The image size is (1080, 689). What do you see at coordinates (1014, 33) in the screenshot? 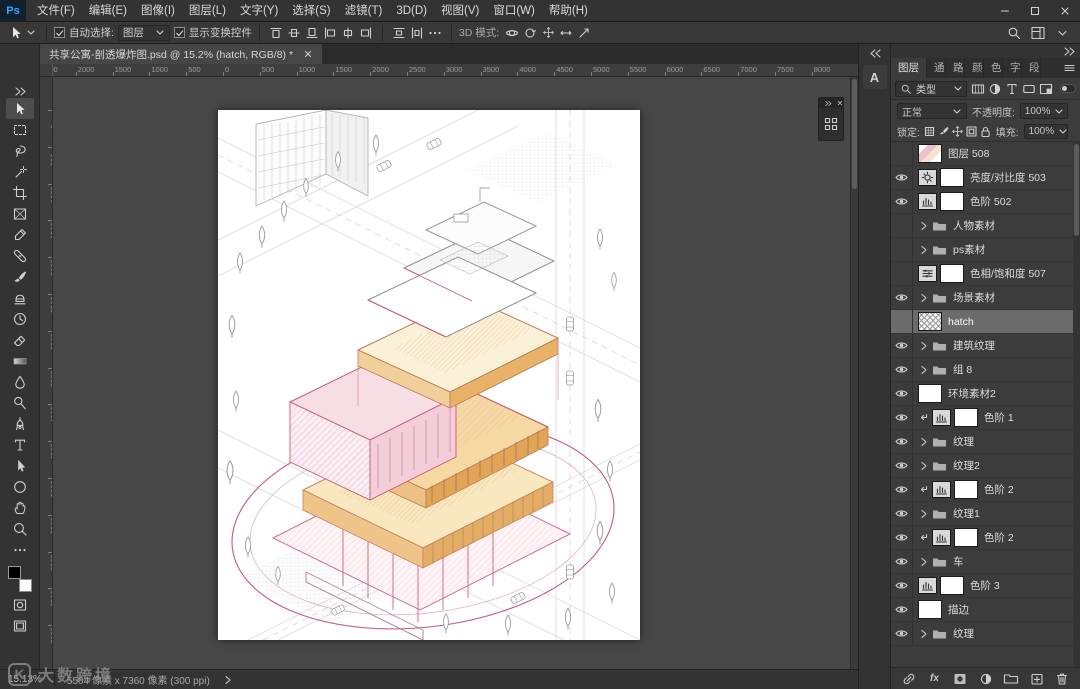
I see `search-icon` at bounding box center [1014, 33].